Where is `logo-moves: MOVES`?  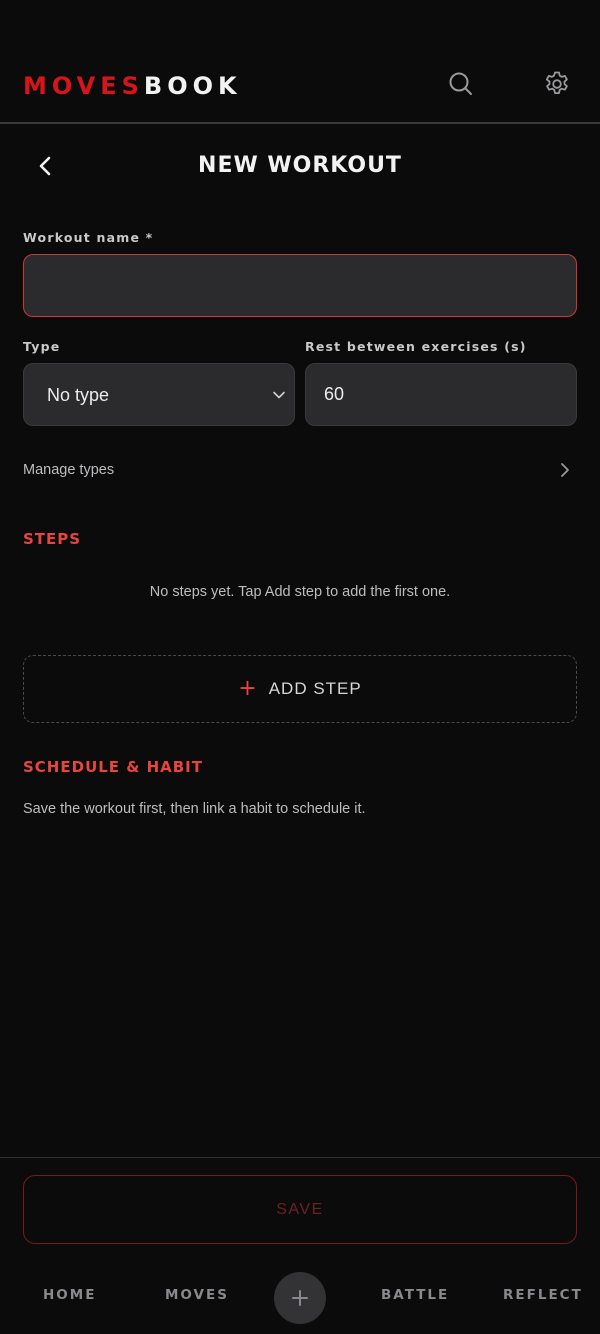 logo-moves: MOVES is located at coordinates (83, 86).